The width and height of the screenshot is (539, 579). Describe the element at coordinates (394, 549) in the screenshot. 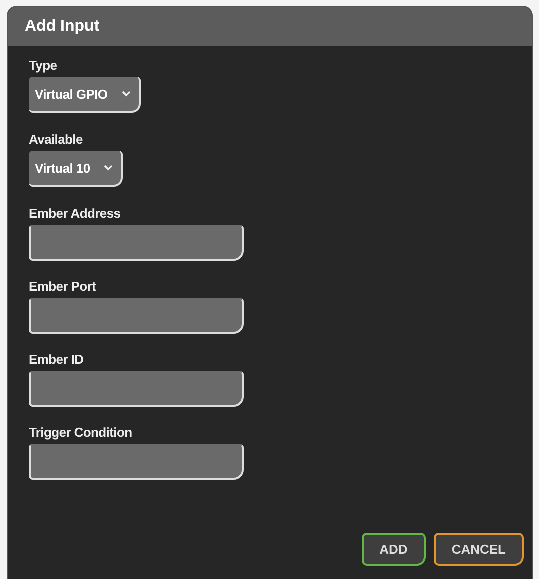

I see `add-button: ADD` at that location.